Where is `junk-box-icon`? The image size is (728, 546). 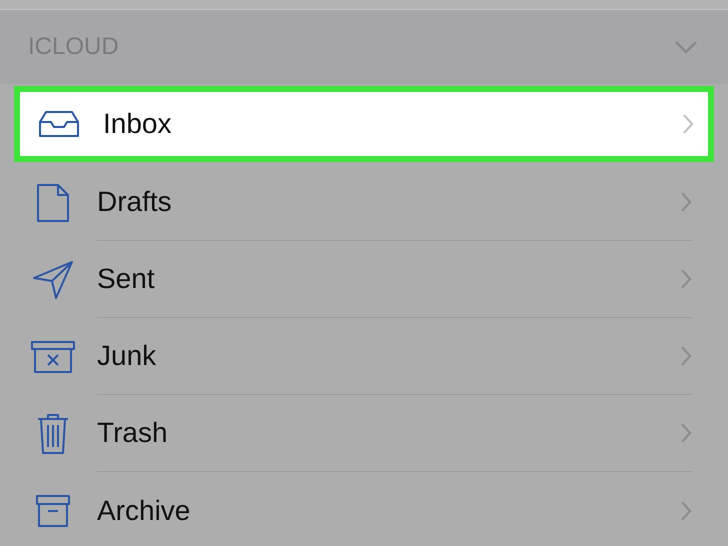 junk-box-icon is located at coordinates (53, 357).